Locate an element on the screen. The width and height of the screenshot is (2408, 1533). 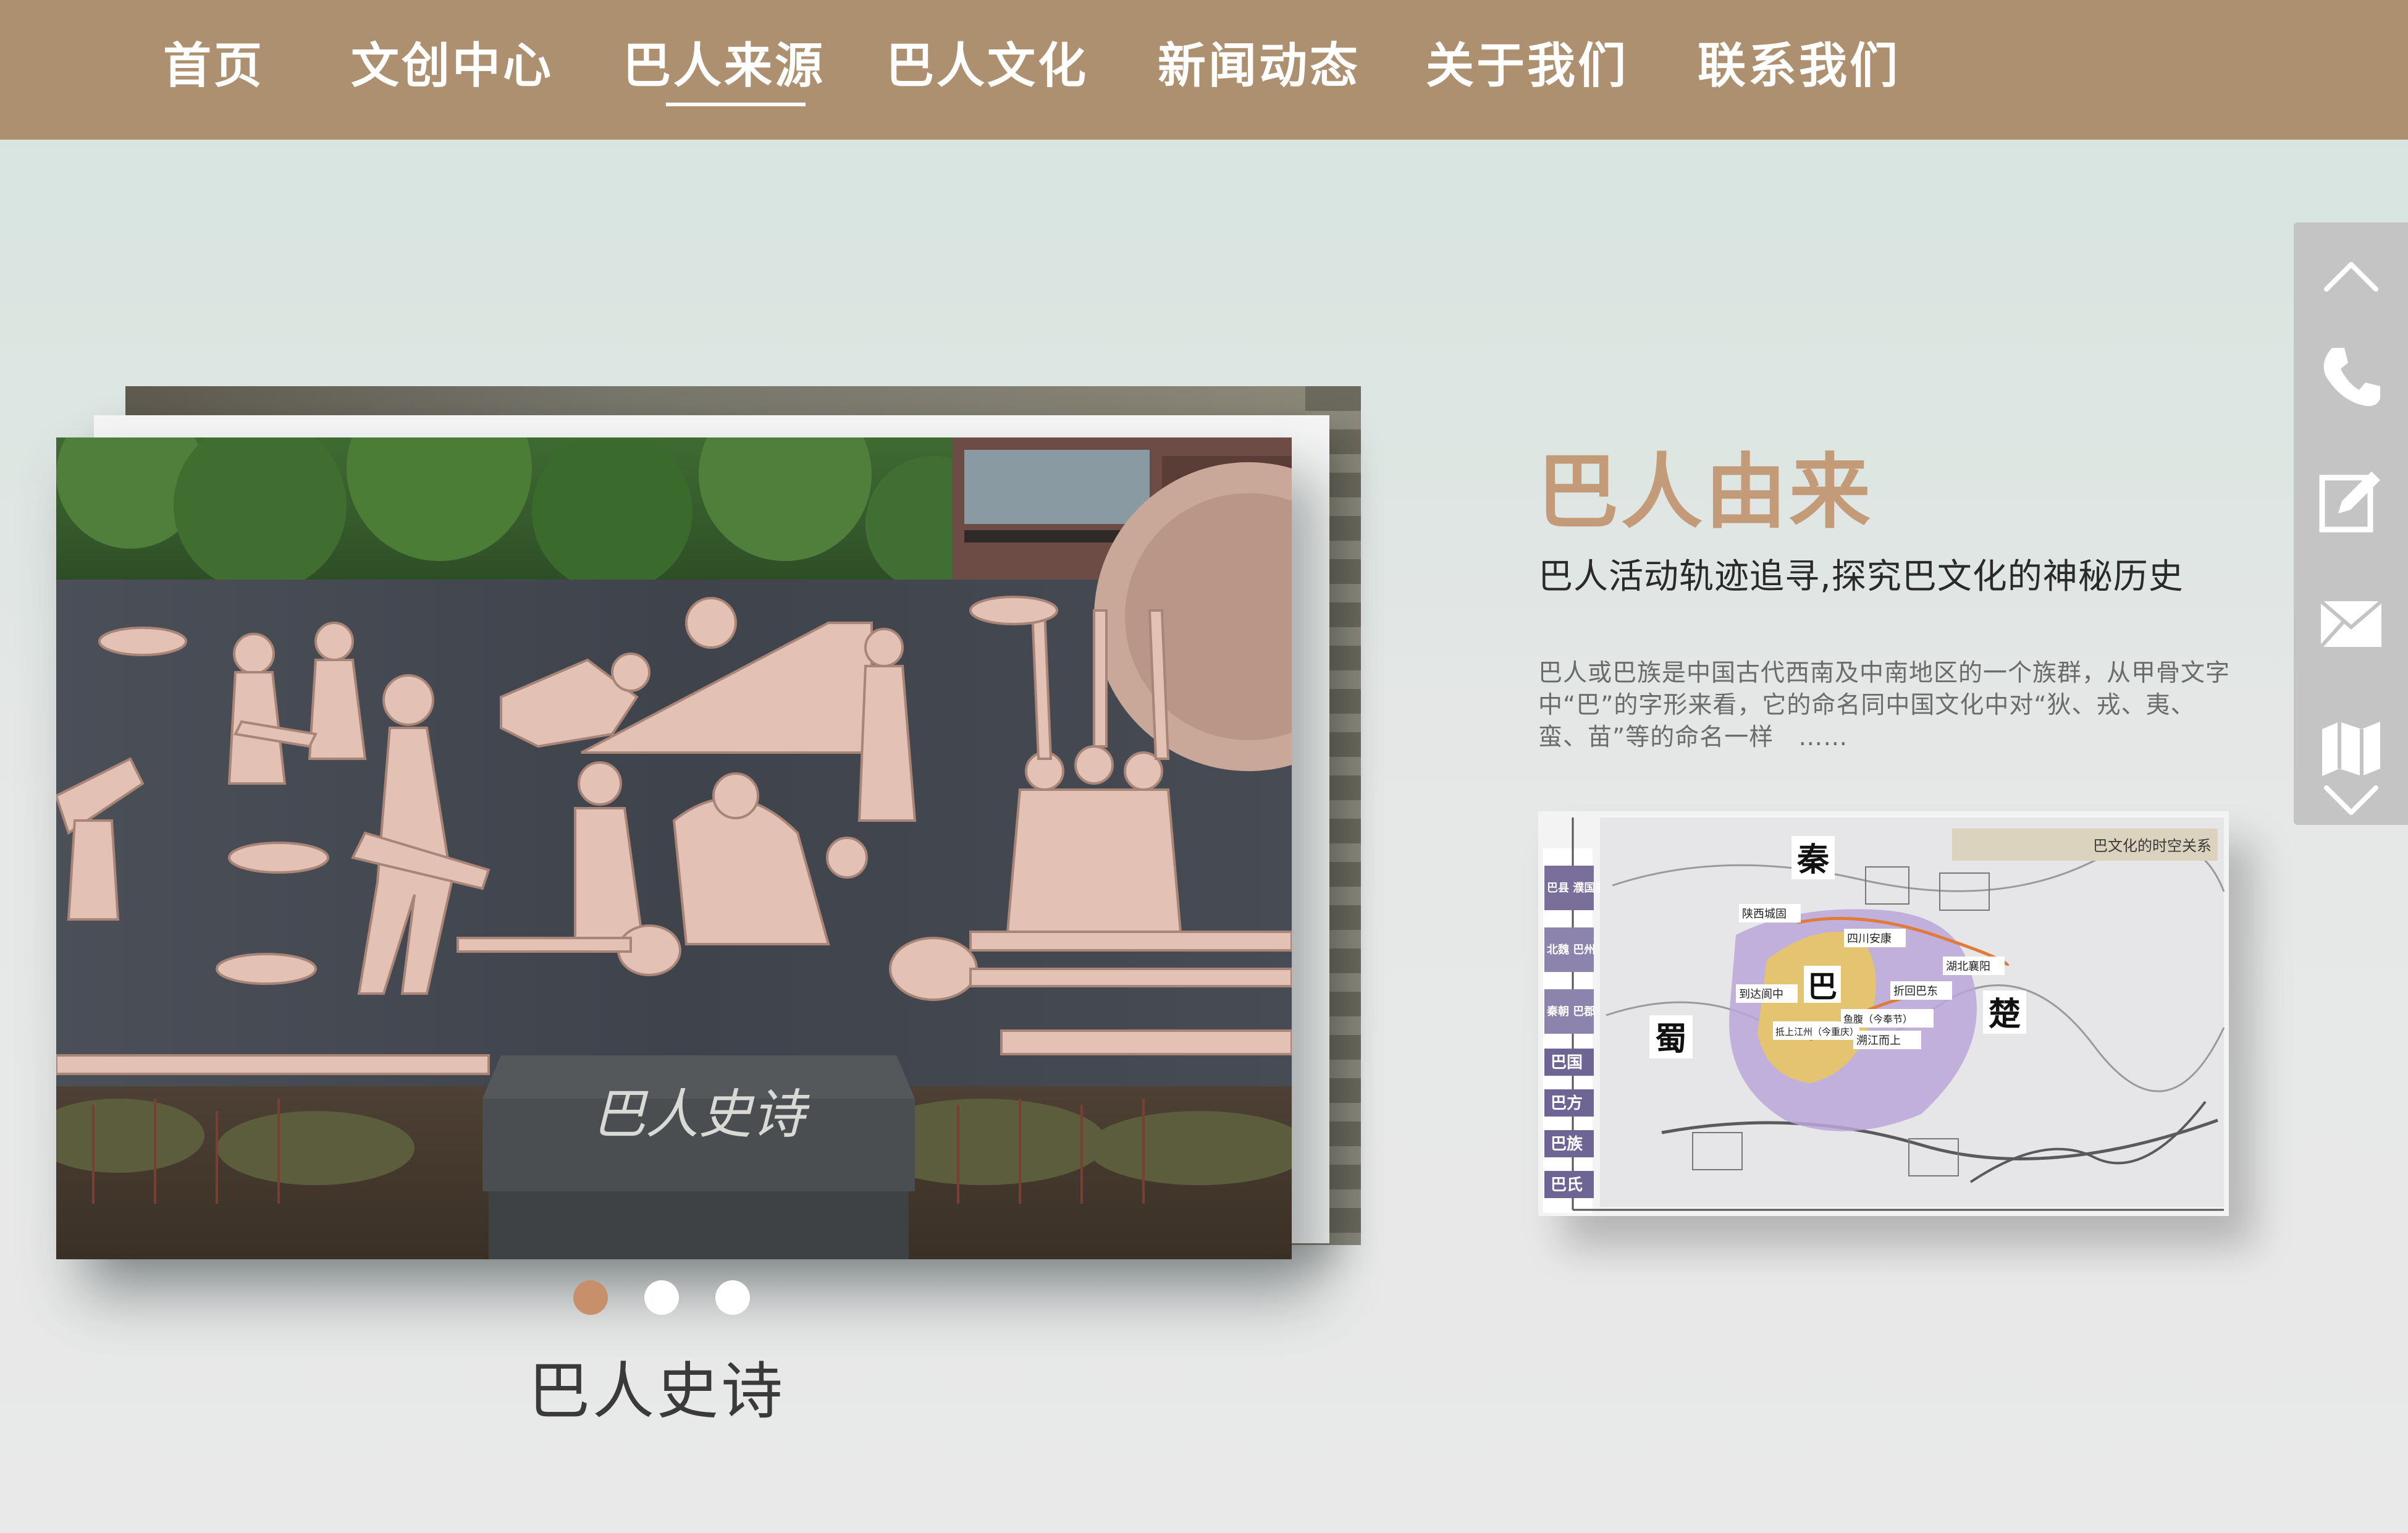
timeline-label-5: 巴方 is located at coordinates (1567, 1103).